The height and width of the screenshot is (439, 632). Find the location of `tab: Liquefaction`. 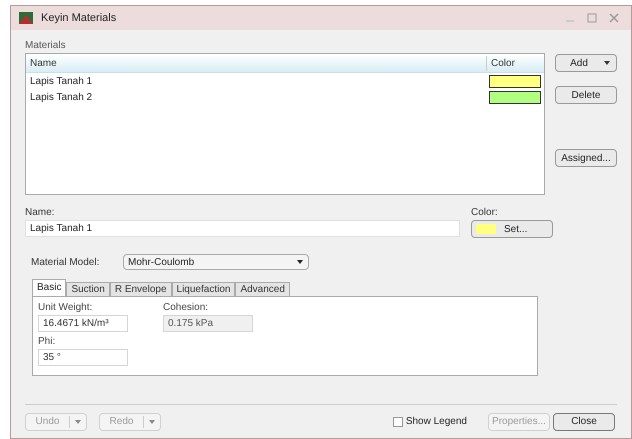

tab: Liquefaction is located at coordinates (204, 289).